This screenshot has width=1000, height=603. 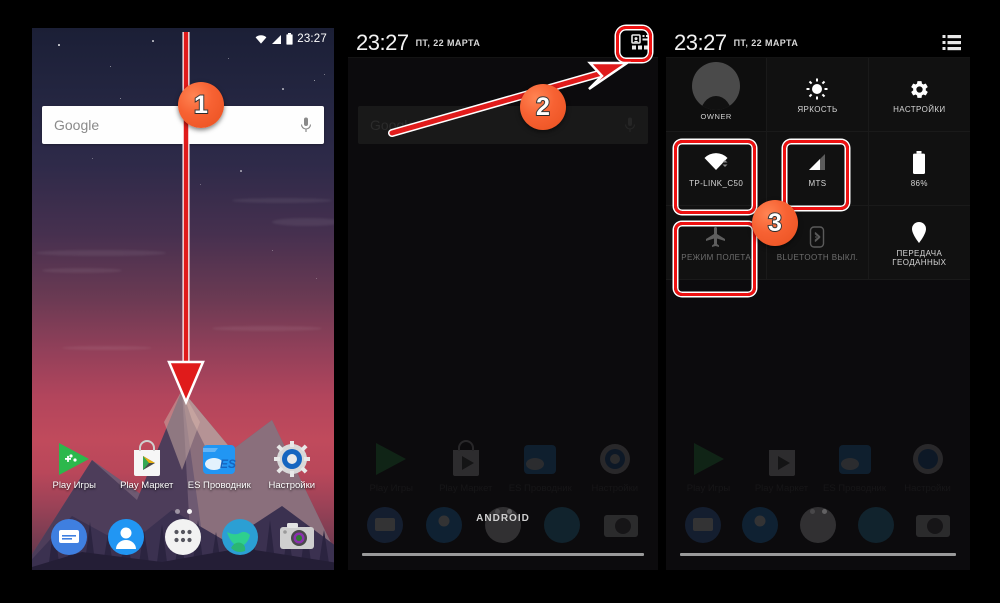 What do you see at coordinates (219, 459) in the screenshot?
I see `es-explorer-icon: ES` at bounding box center [219, 459].